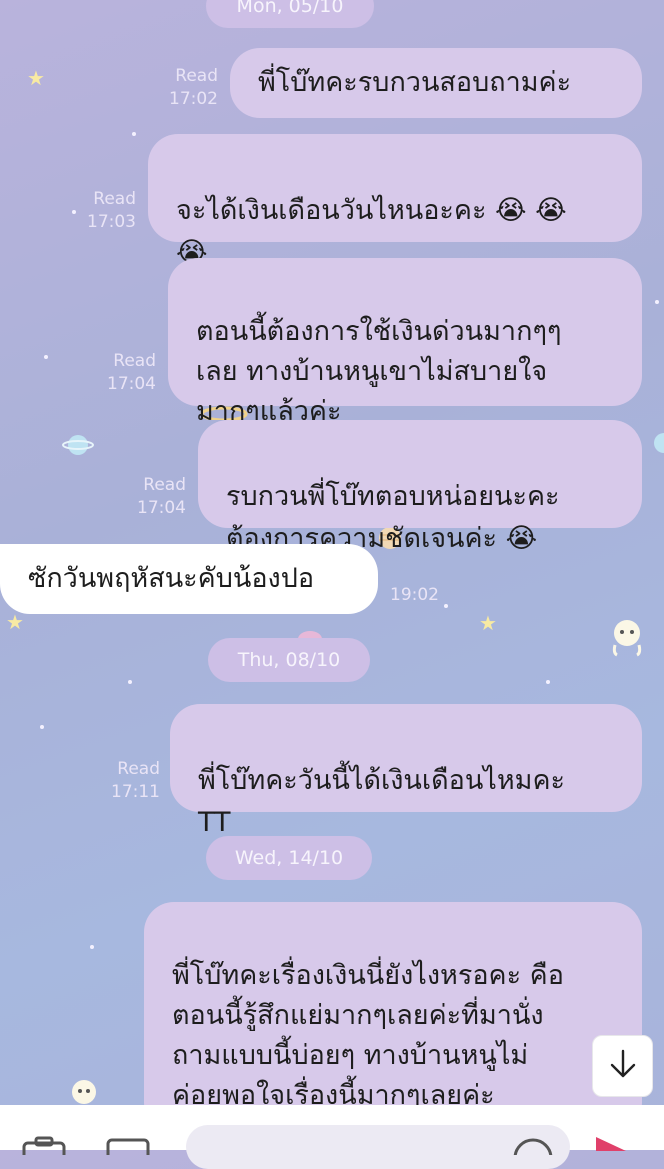  Describe the element at coordinates (332, 1137) in the screenshot. I see `message-input-bar` at that location.